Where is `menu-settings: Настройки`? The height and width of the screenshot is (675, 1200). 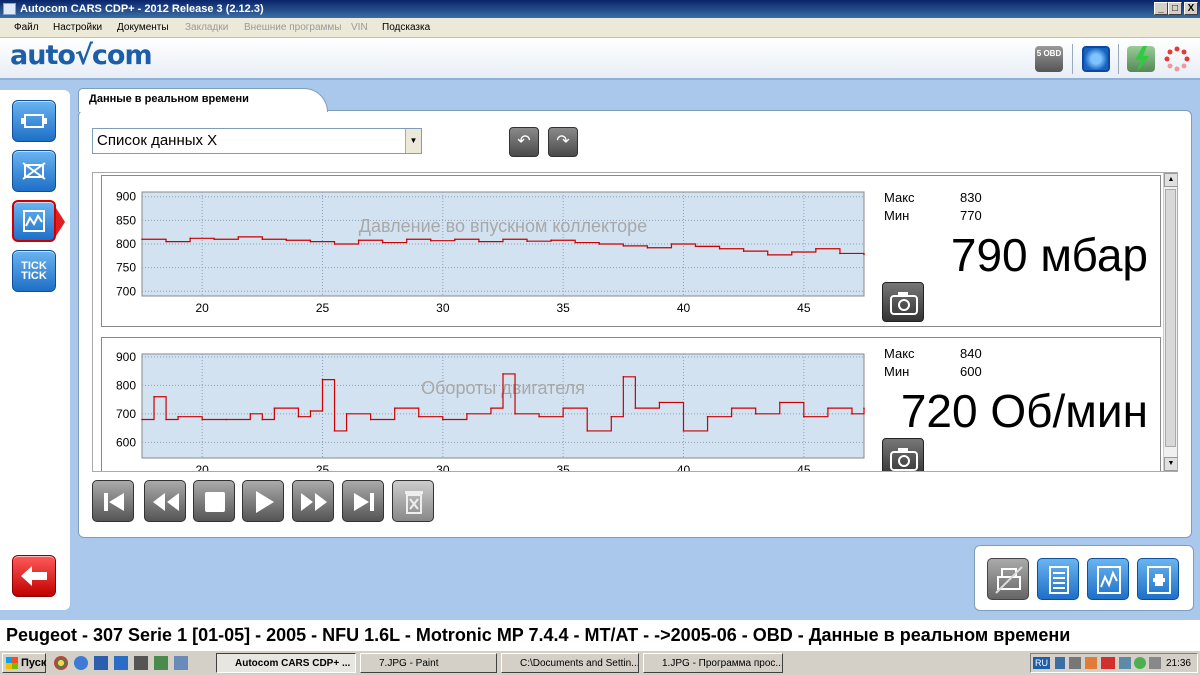
menu-settings: Настройки is located at coordinates (77, 27).